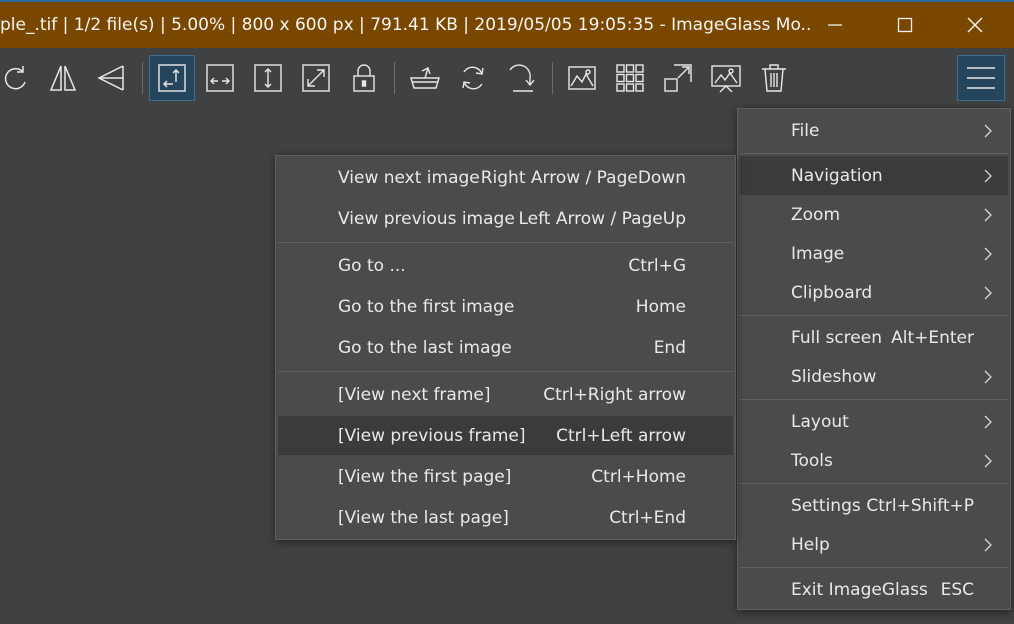 The width and height of the screenshot is (1014, 624). I want to click on menu-item-shortcut: ESC, so click(957, 589).